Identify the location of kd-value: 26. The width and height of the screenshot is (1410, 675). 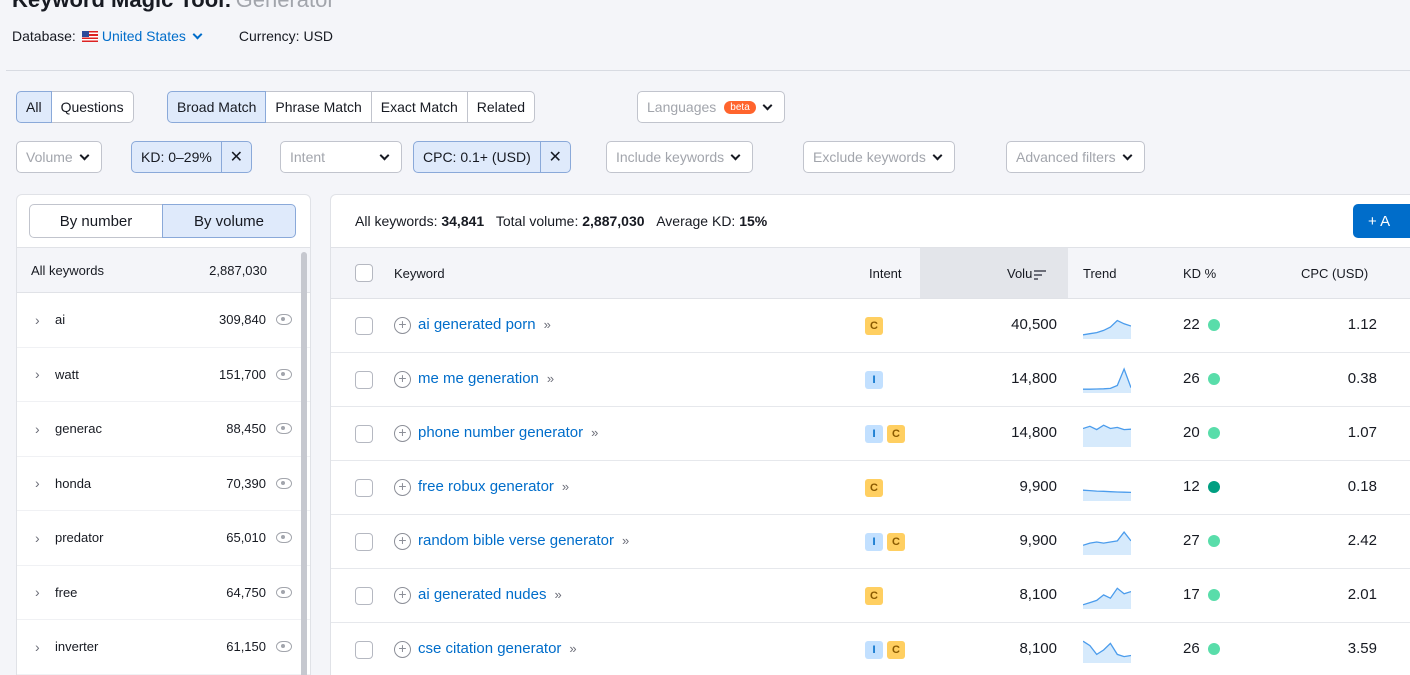
(1191, 648).